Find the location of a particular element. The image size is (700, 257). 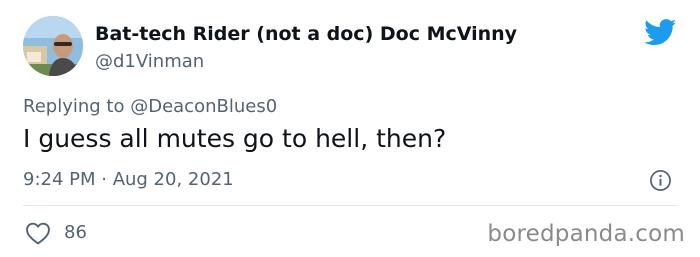

tweet-timestamp: 9:24 PM · Aug 20, 2021 is located at coordinates (128, 179).